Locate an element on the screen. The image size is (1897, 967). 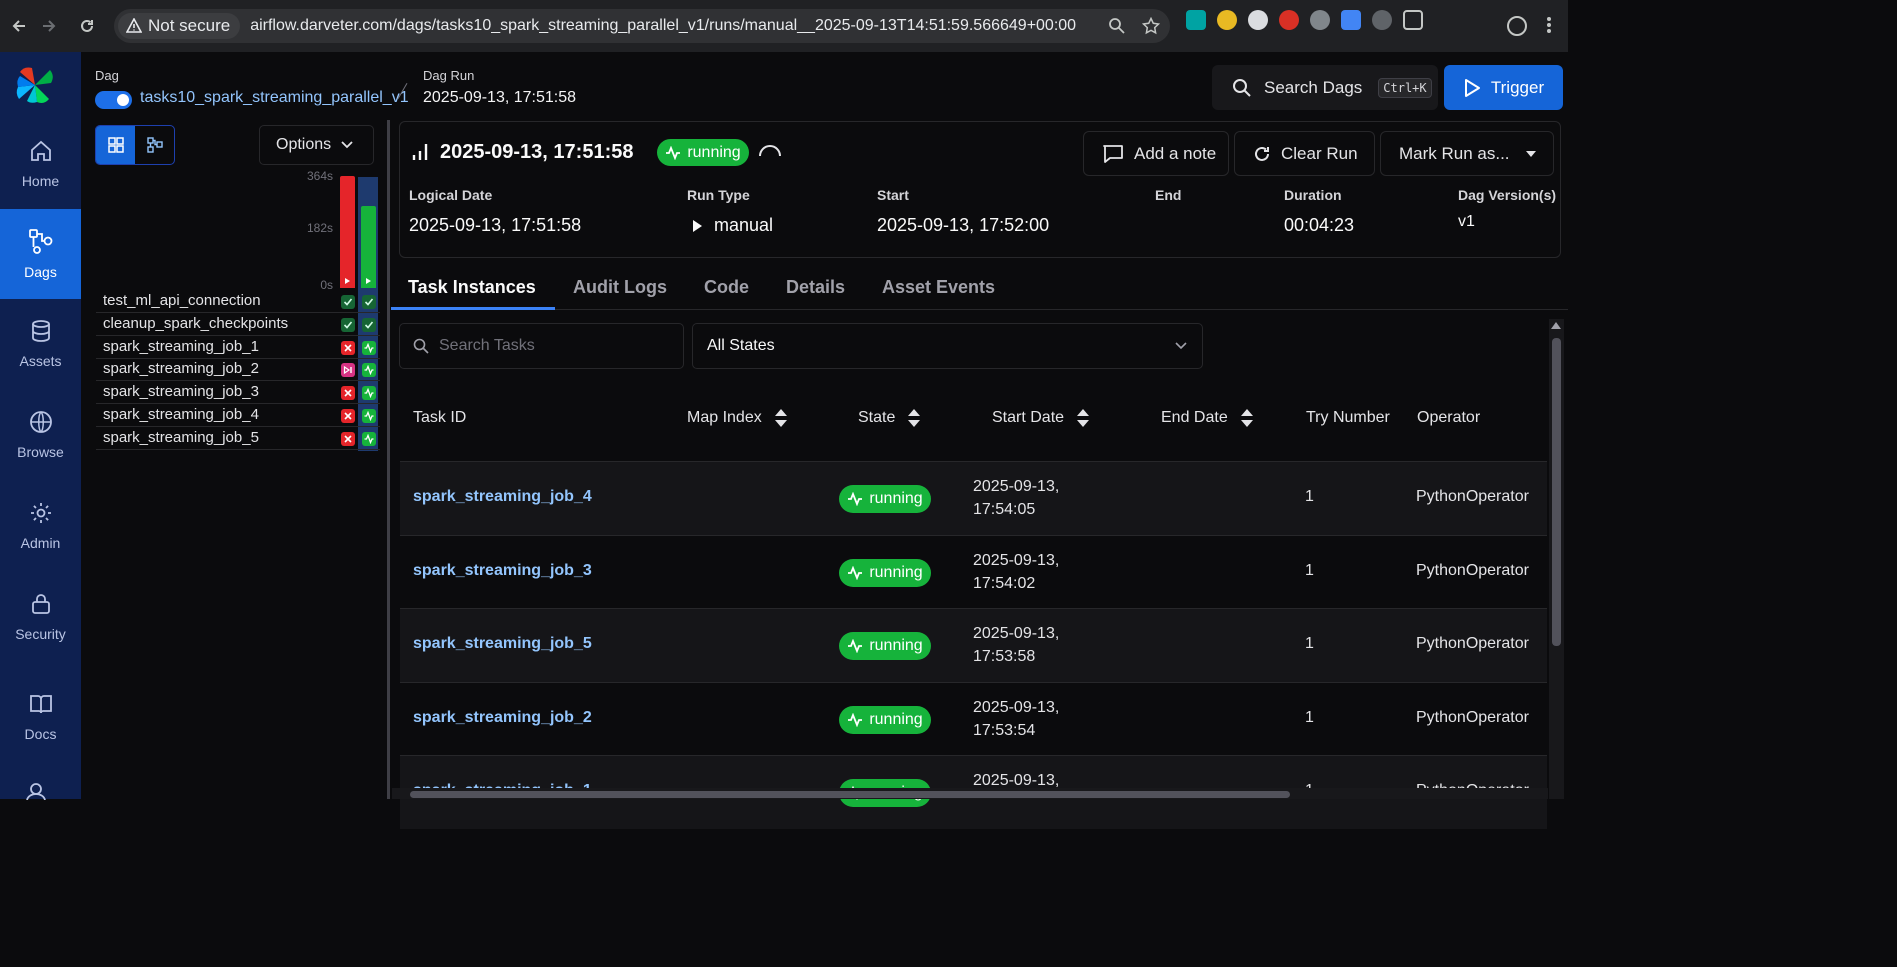
star-icon is located at coordinates (1151, 26).